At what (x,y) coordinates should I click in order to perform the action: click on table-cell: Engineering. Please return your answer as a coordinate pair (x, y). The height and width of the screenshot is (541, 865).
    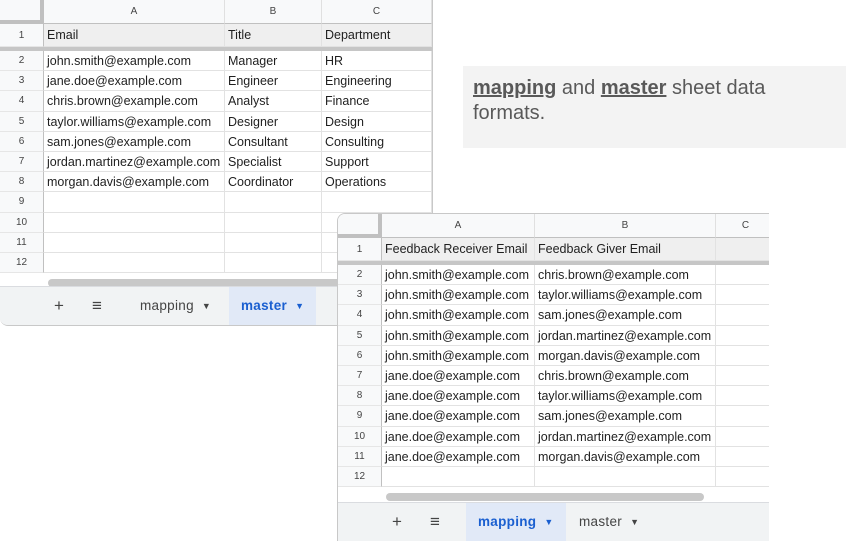
    Looking at the image, I should click on (377, 81).